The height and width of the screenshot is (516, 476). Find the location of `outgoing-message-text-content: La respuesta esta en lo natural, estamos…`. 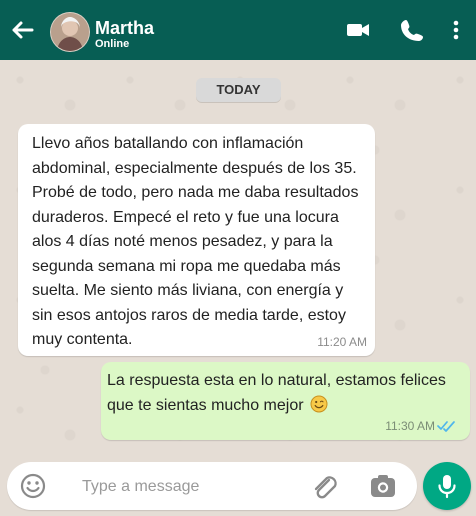

outgoing-message-text-content: La respuesta esta en lo natural, estamos… is located at coordinates (276, 393).